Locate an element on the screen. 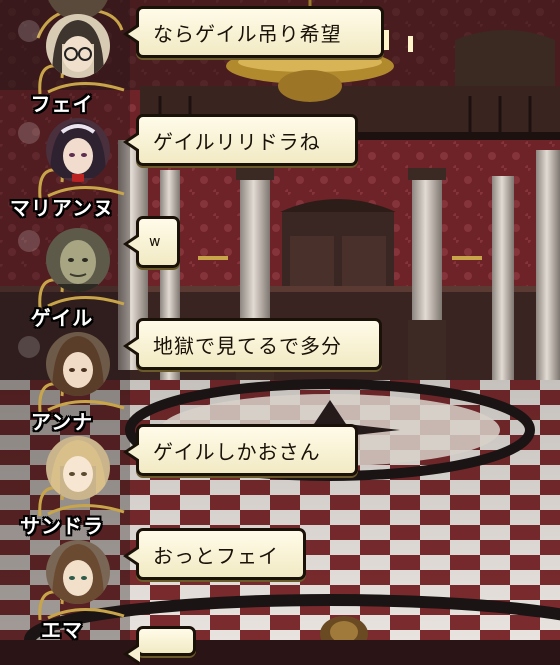 The image size is (560, 665). message-bubble: w is located at coordinates (151, 242).